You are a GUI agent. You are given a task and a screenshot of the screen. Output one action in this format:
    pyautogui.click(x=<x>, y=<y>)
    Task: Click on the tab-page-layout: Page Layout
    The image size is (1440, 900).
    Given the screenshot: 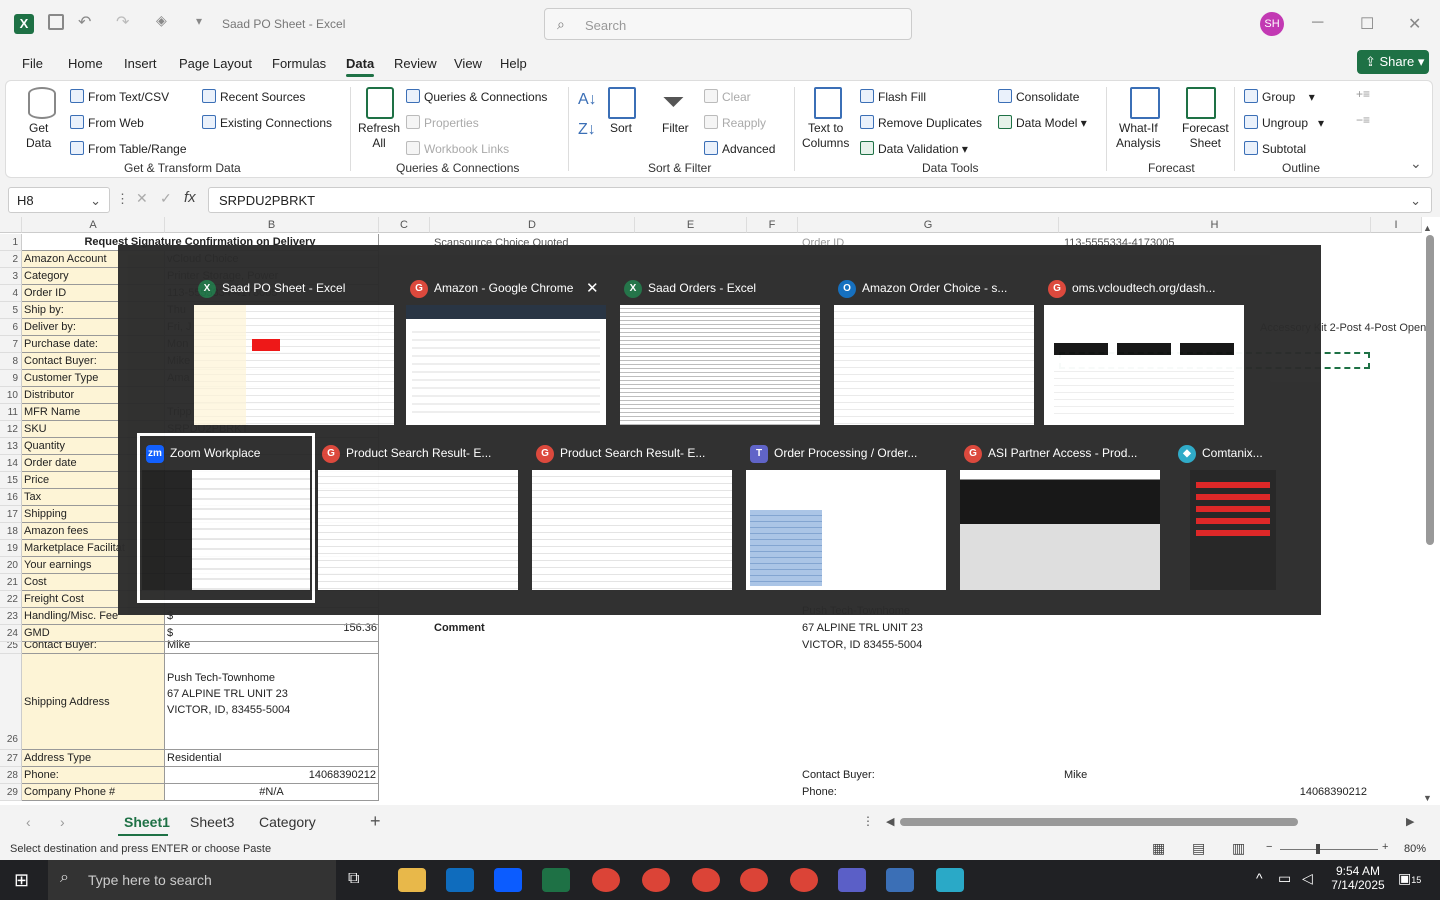 What is the action you would take?
    pyautogui.click(x=215, y=63)
    